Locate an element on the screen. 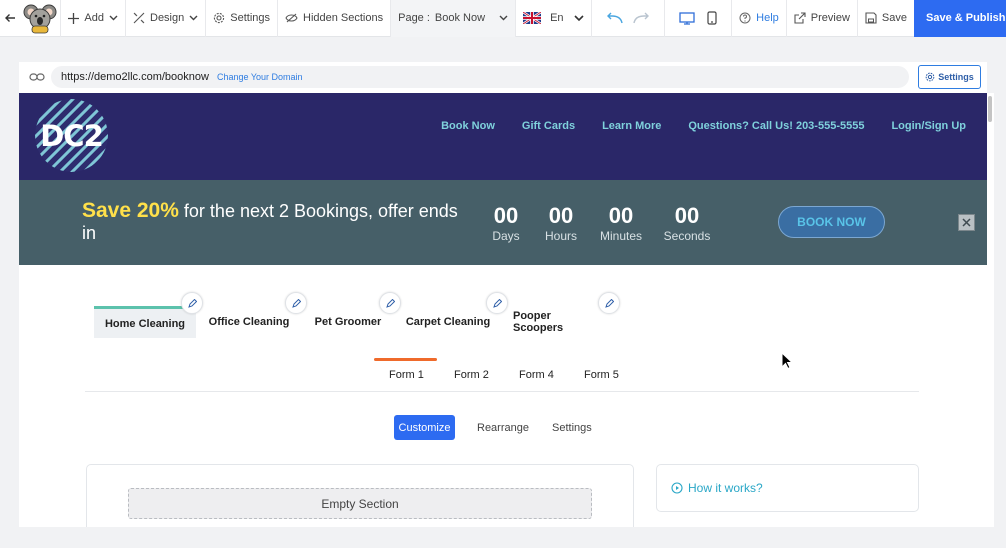  active-form-indicator is located at coordinates (405, 359).